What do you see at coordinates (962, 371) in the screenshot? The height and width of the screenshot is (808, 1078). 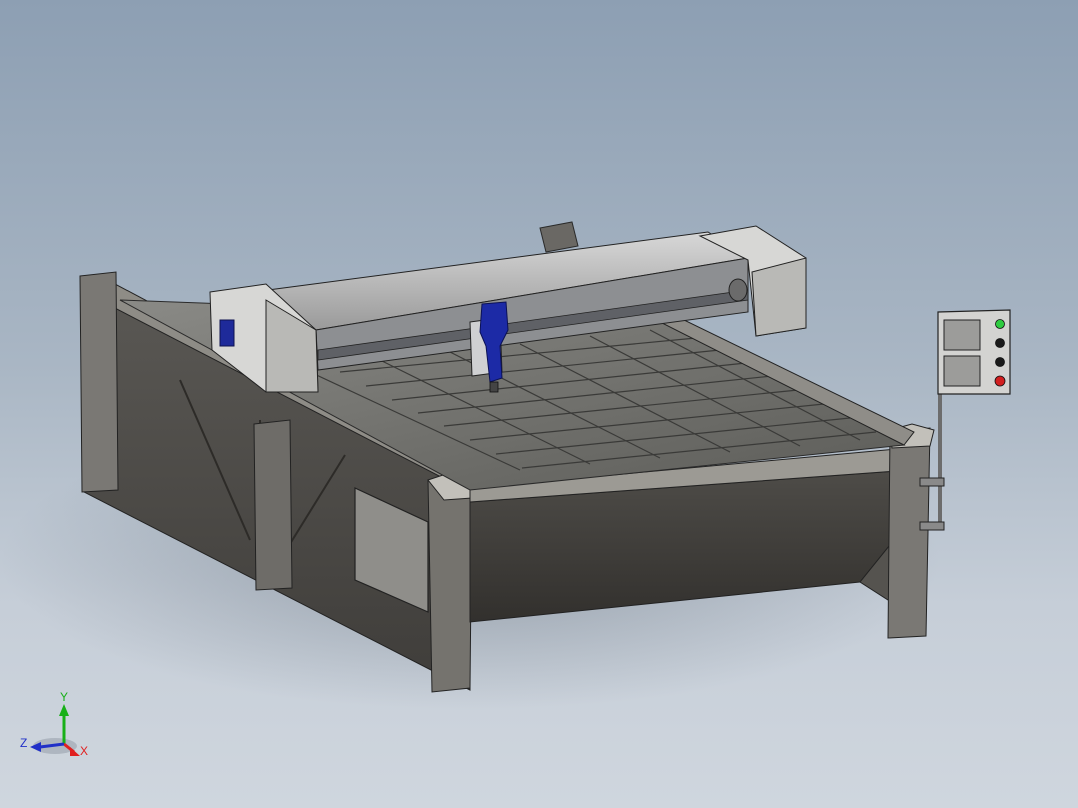 I see `display-screen-bottom` at bounding box center [962, 371].